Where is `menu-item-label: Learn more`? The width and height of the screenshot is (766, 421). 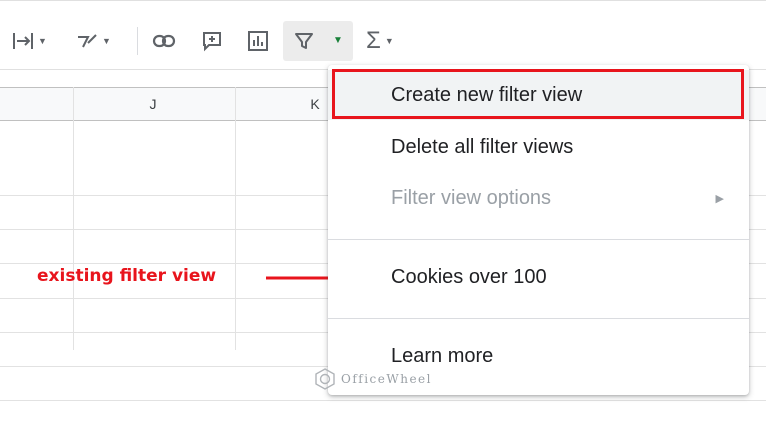 menu-item-label: Learn more is located at coordinates (442, 355).